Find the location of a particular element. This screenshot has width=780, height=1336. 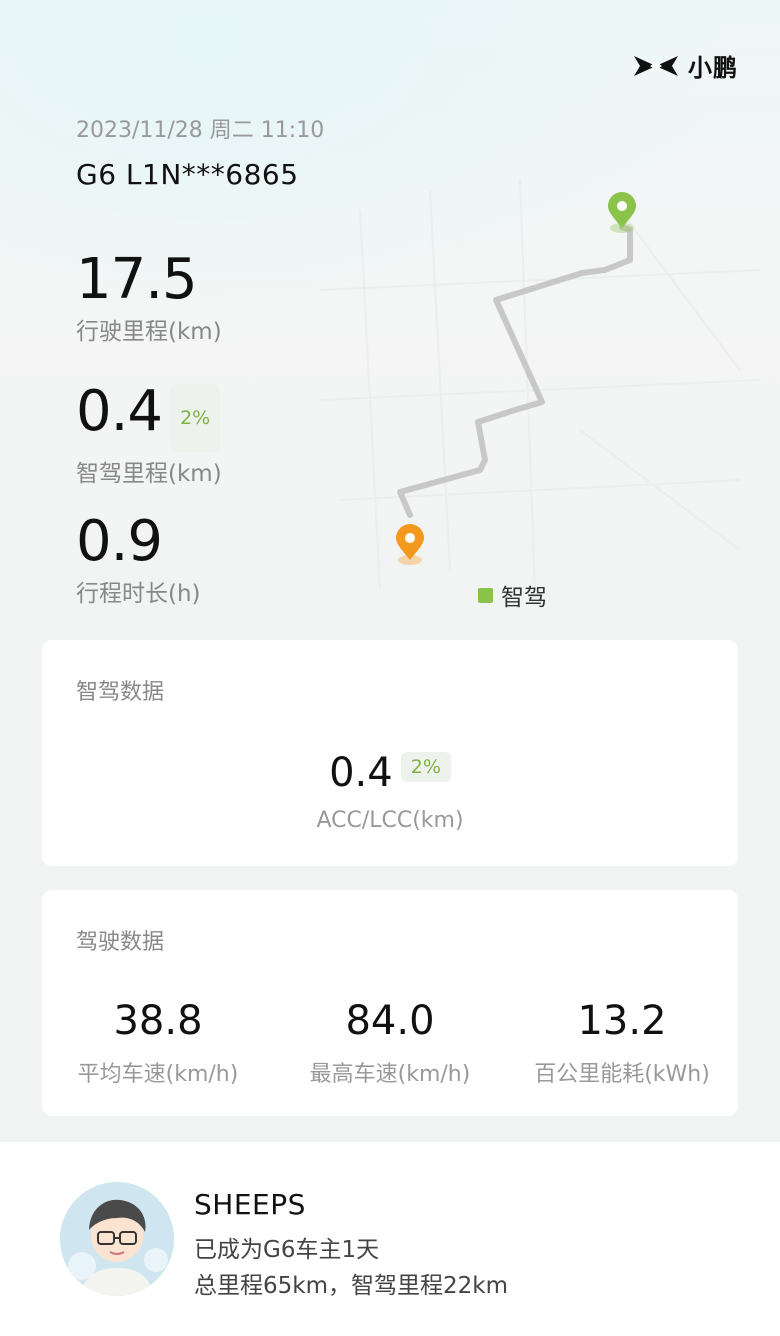

ownership-text: 已成为G6车主1天 is located at coordinates (287, 1250).